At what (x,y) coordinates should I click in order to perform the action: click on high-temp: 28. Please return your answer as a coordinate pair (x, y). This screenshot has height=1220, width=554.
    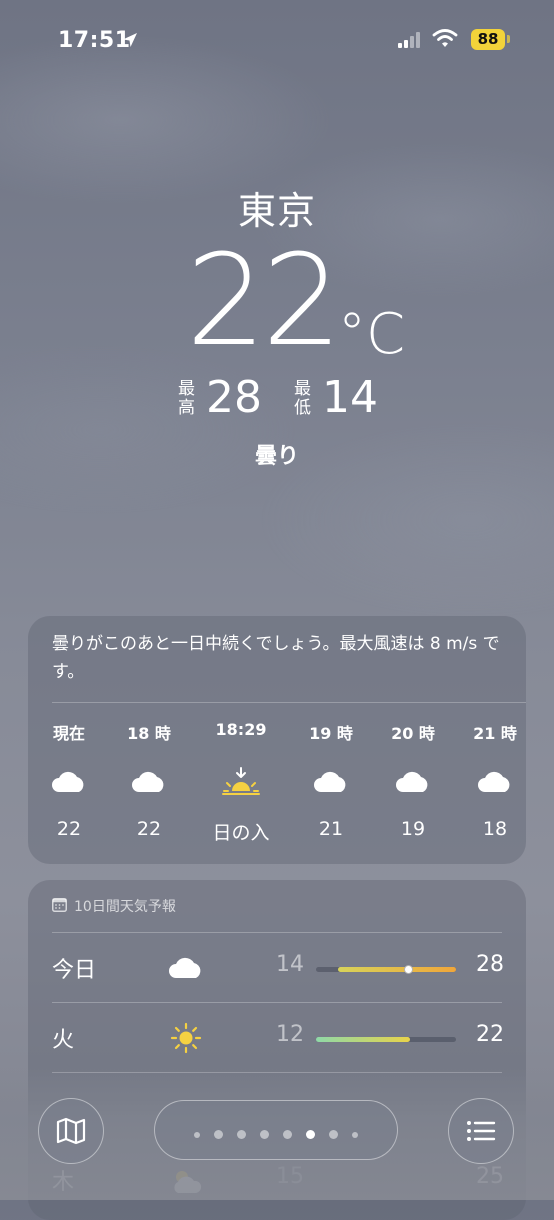
    Looking at the image, I should click on (234, 397).